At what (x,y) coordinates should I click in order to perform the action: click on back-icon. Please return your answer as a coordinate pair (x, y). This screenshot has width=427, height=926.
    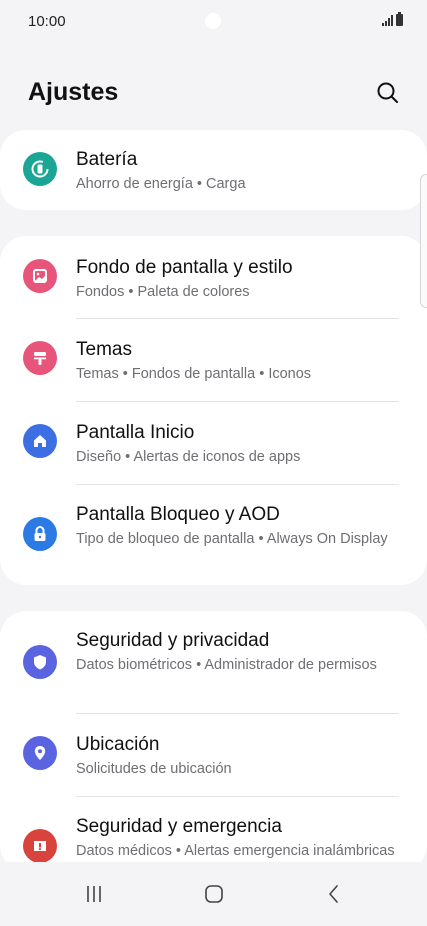
    Looking at the image, I should click on (333, 894).